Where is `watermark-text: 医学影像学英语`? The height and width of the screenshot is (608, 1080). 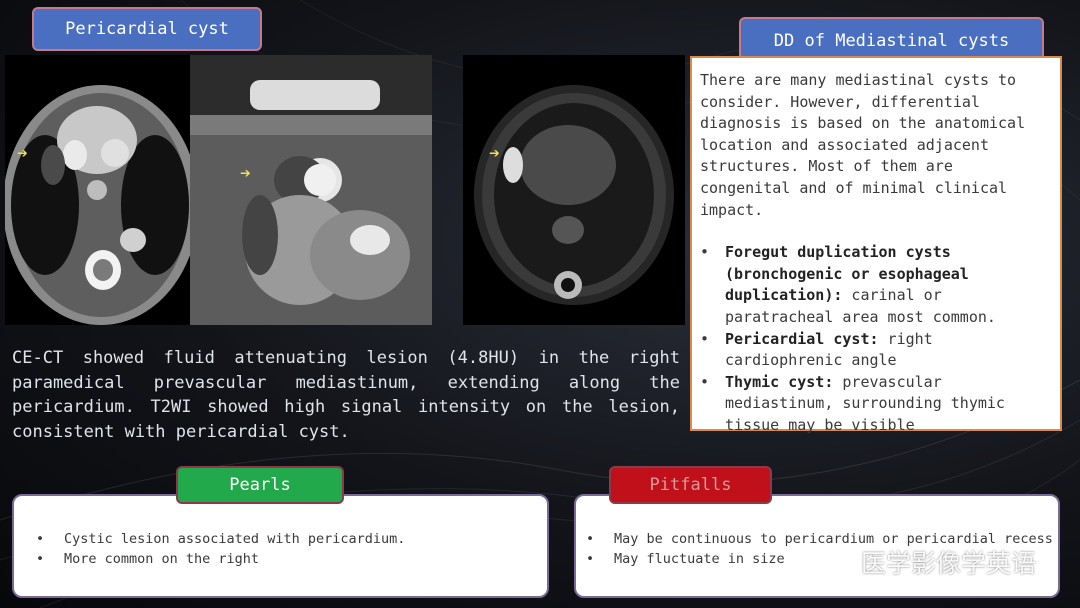 watermark-text: 医学影像学英语 is located at coordinates (949, 563).